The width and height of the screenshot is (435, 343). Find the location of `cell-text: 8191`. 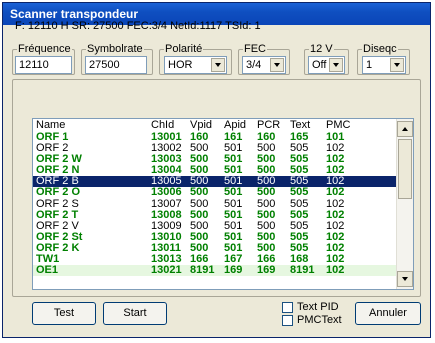

cell-text: 8191 is located at coordinates (302, 270).